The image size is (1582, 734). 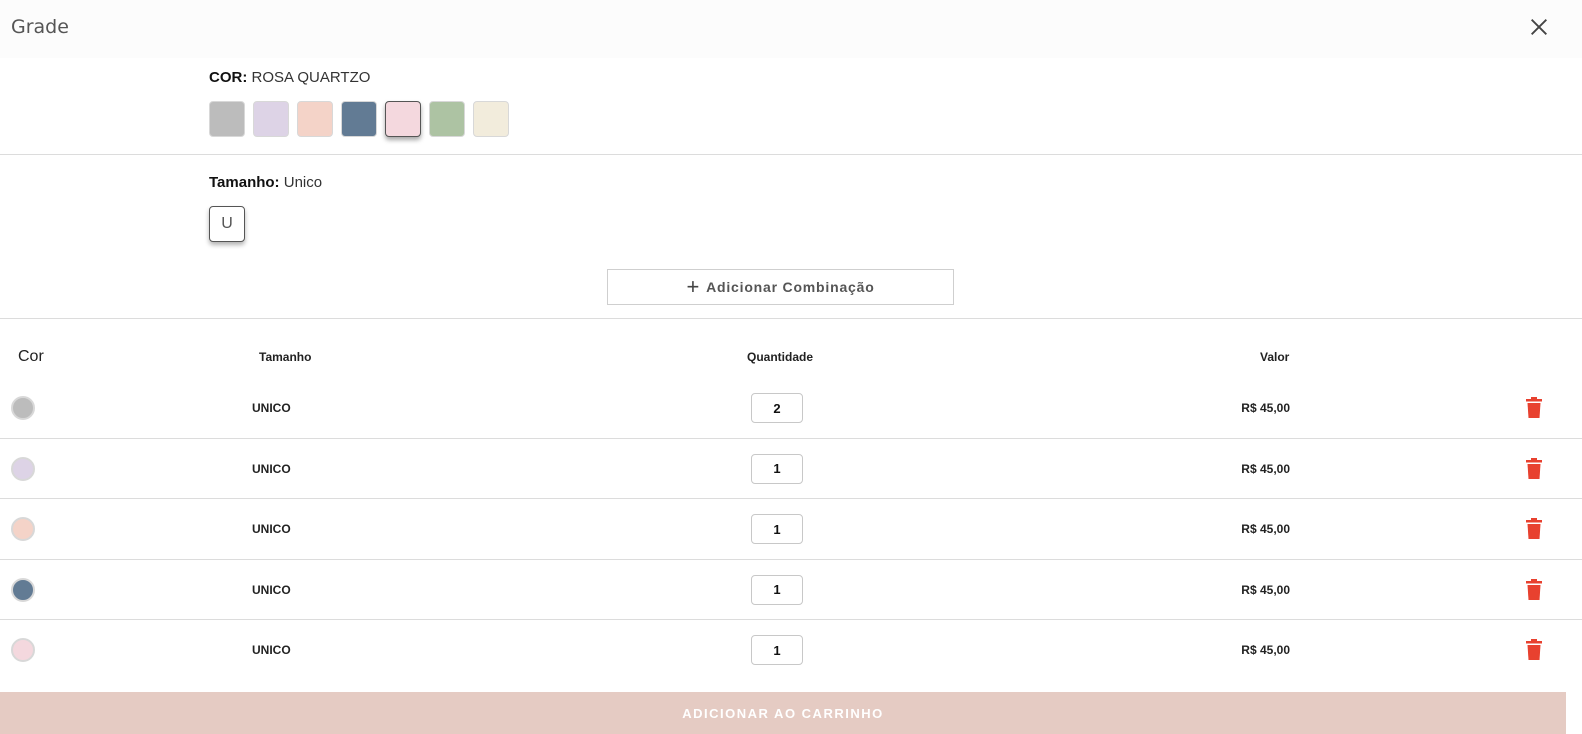 What do you see at coordinates (1275, 357) in the screenshot?
I see `column-header-valor: Valor` at bounding box center [1275, 357].